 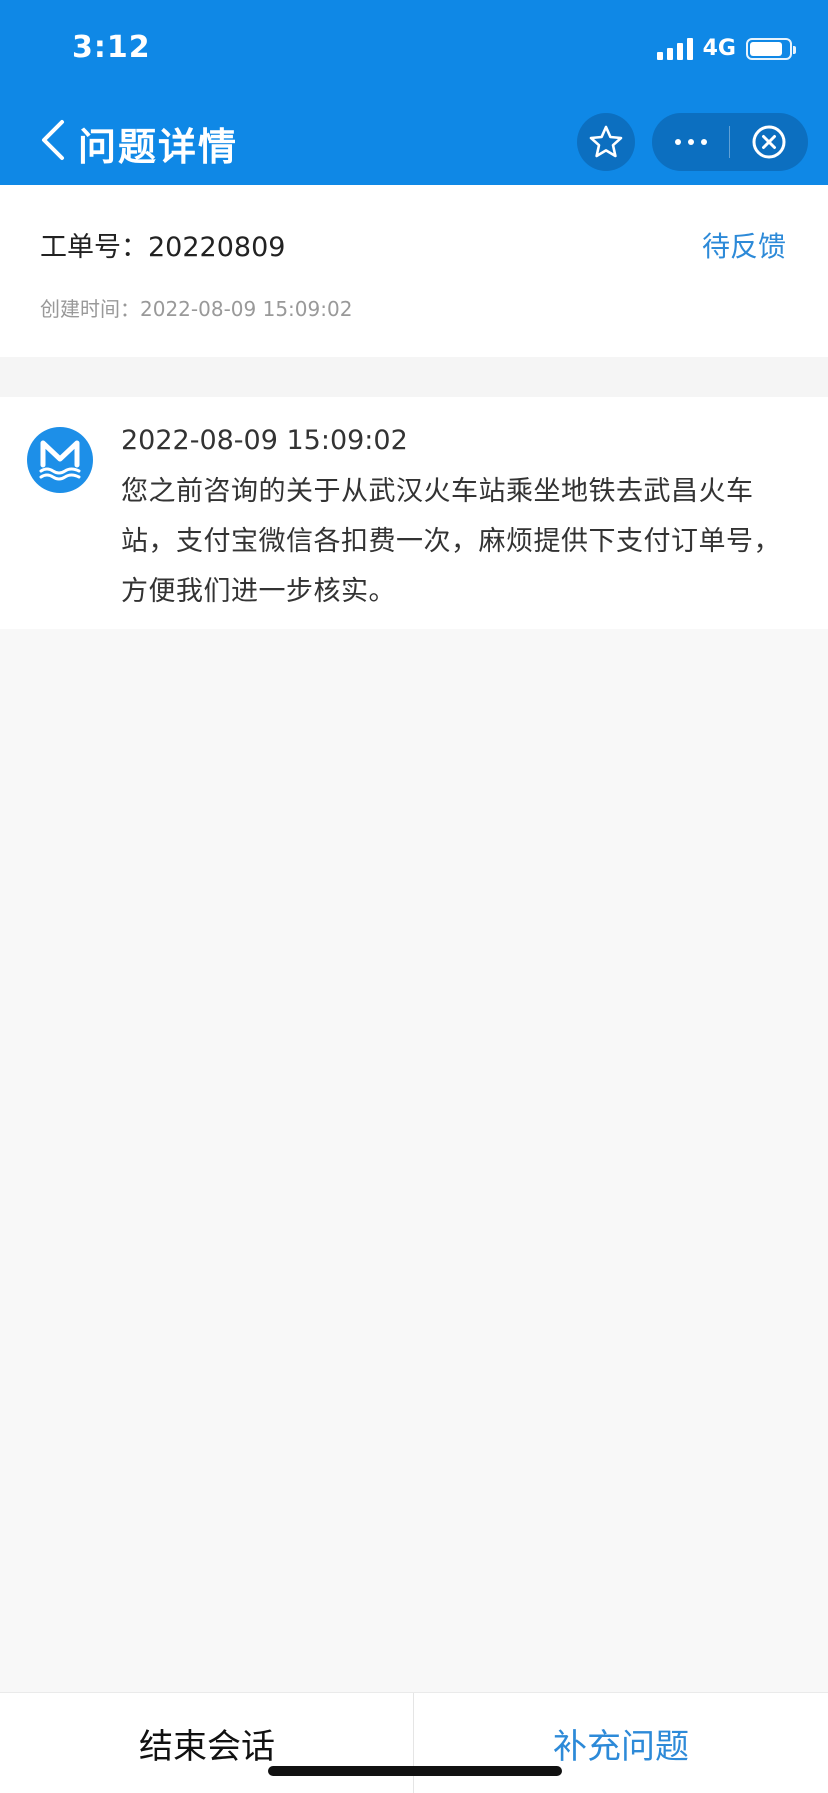 I want to click on metro-logo-icon, so click(x=60, y=460).